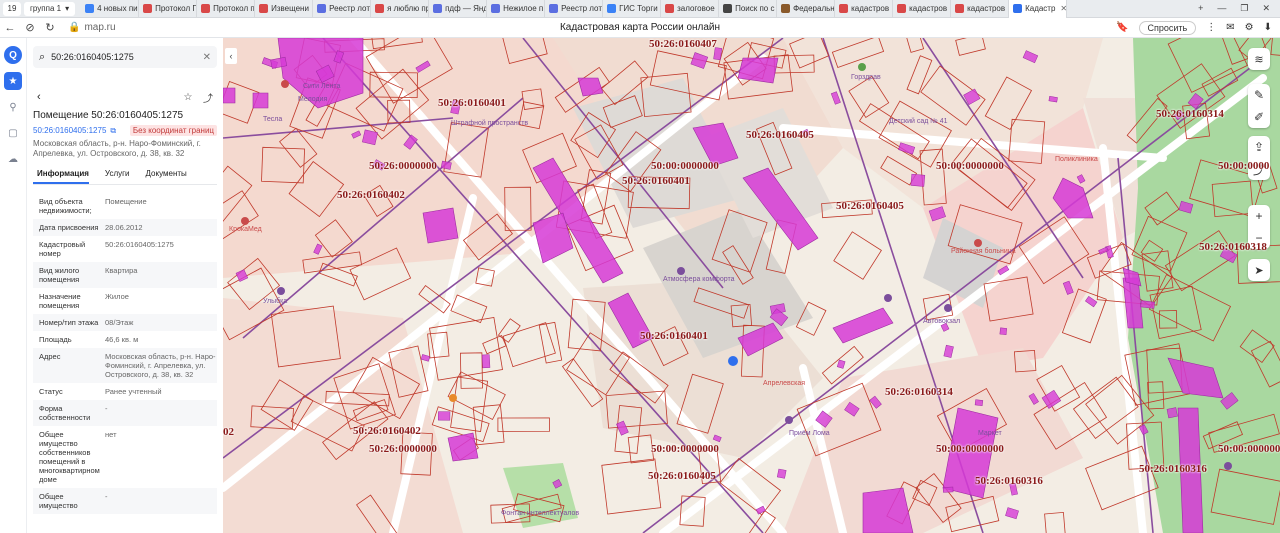  I want to click on property-key: Кадастровый номер, so click(62, 249).